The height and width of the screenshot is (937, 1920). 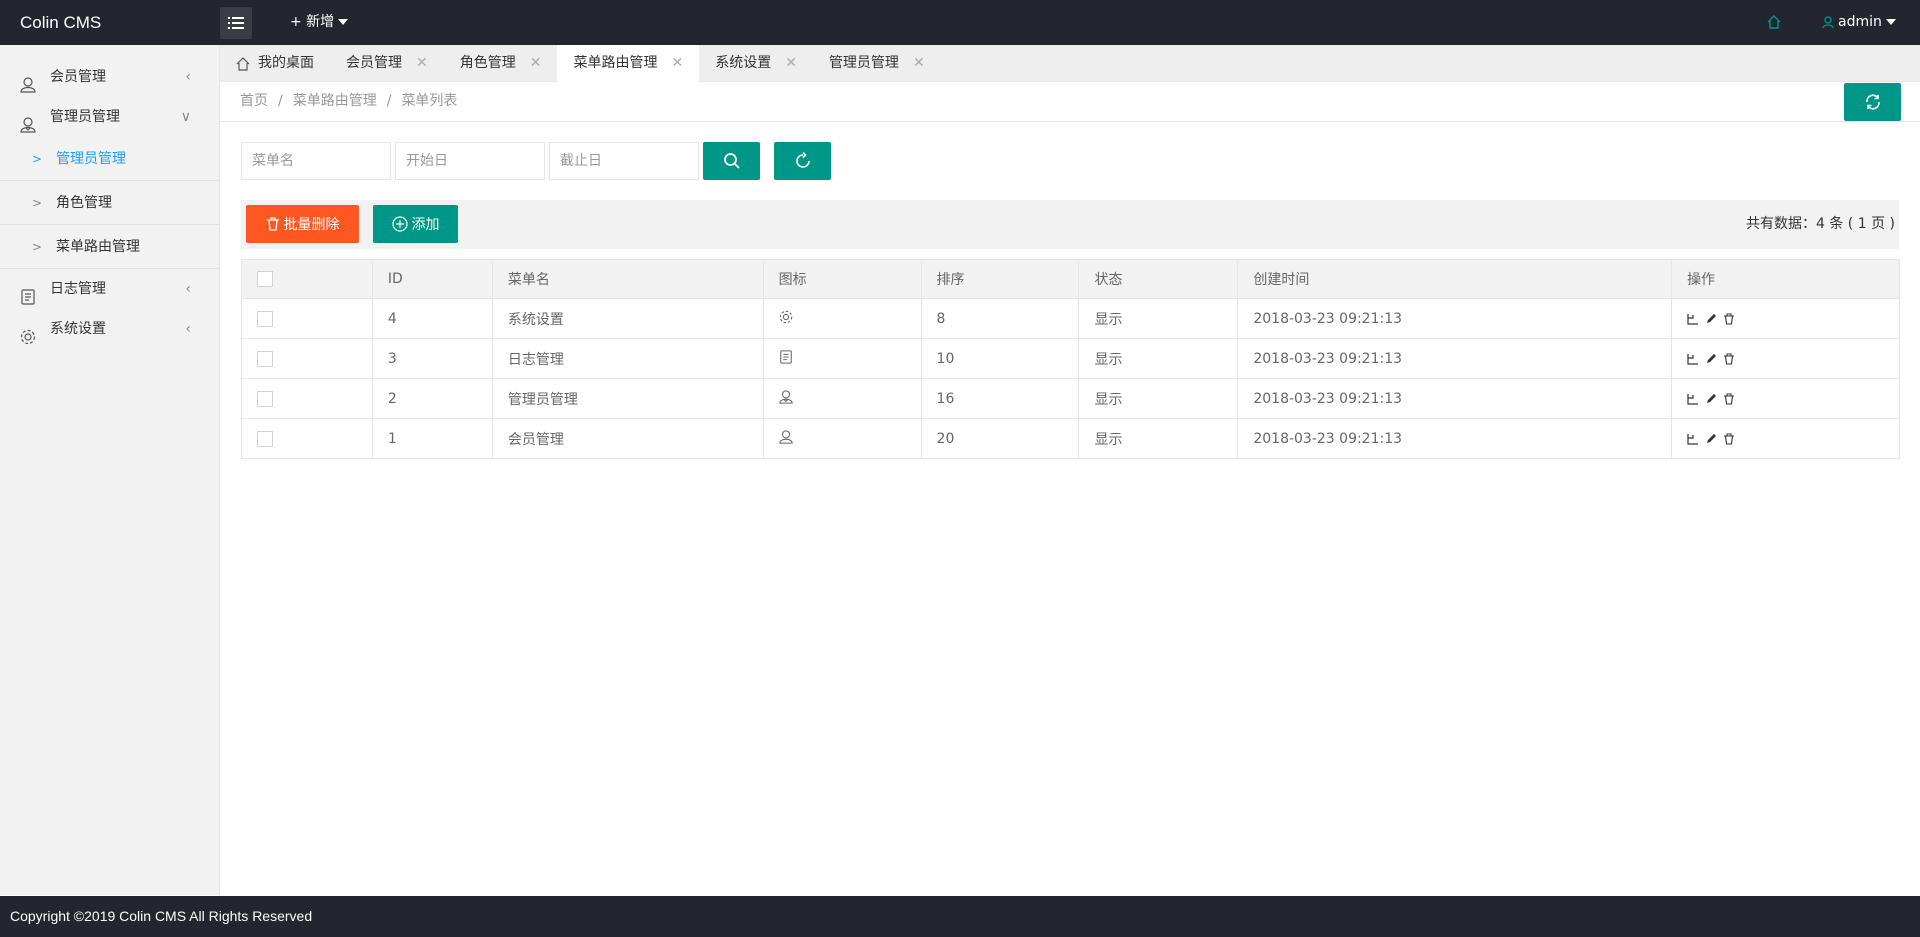 I want to click on tab-roles: 角色管理 ✕, so click(x=501, y=63).